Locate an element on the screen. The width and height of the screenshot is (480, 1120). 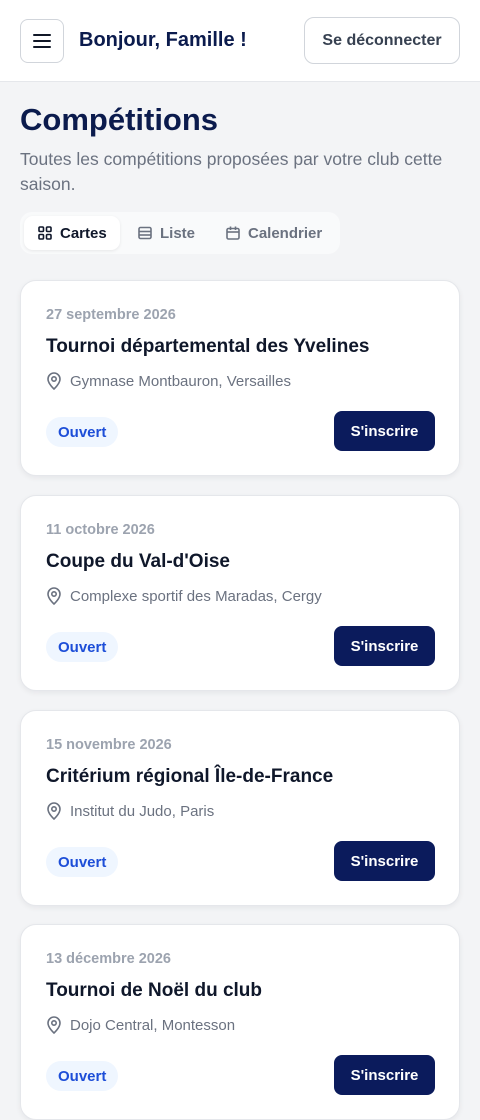
tab-cards: Cartes is located at coordinates (72, 233).